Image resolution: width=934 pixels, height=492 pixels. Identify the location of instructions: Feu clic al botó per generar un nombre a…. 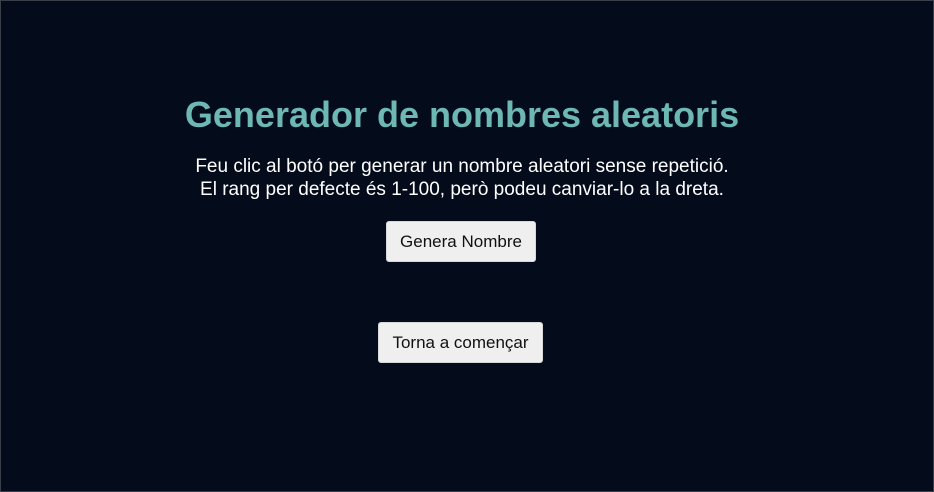
(462, 178).